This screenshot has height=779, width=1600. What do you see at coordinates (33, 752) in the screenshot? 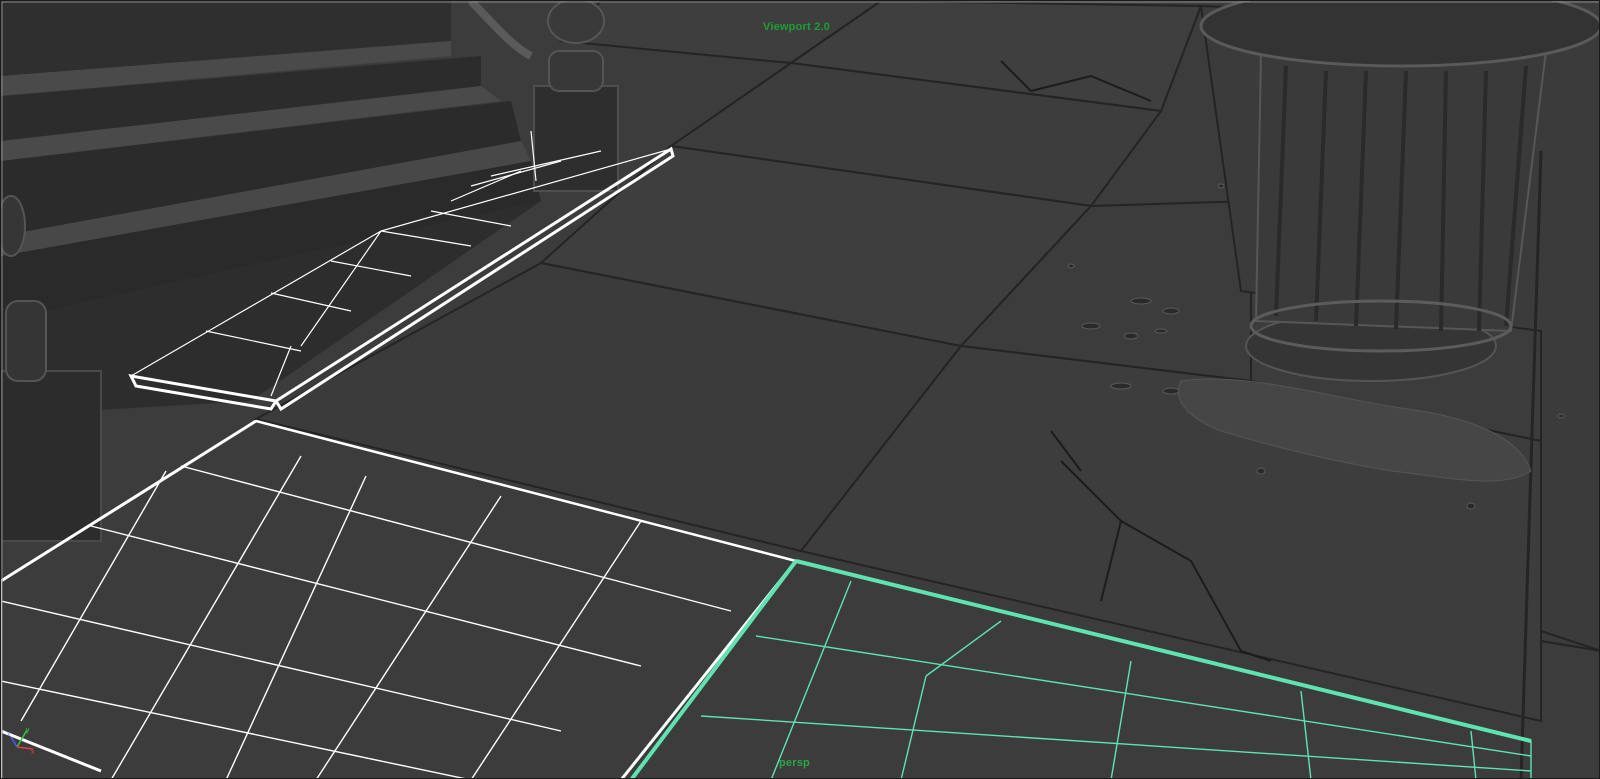
I see `x-axis-label: x` at bounding box center [33, 752].